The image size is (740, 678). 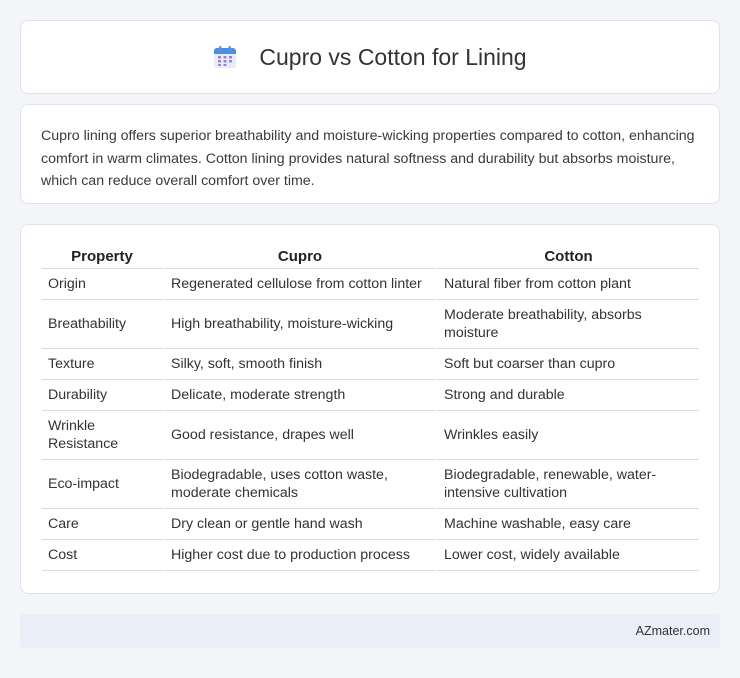 I want to click on calendar-icon, so click(x=225, y=57).